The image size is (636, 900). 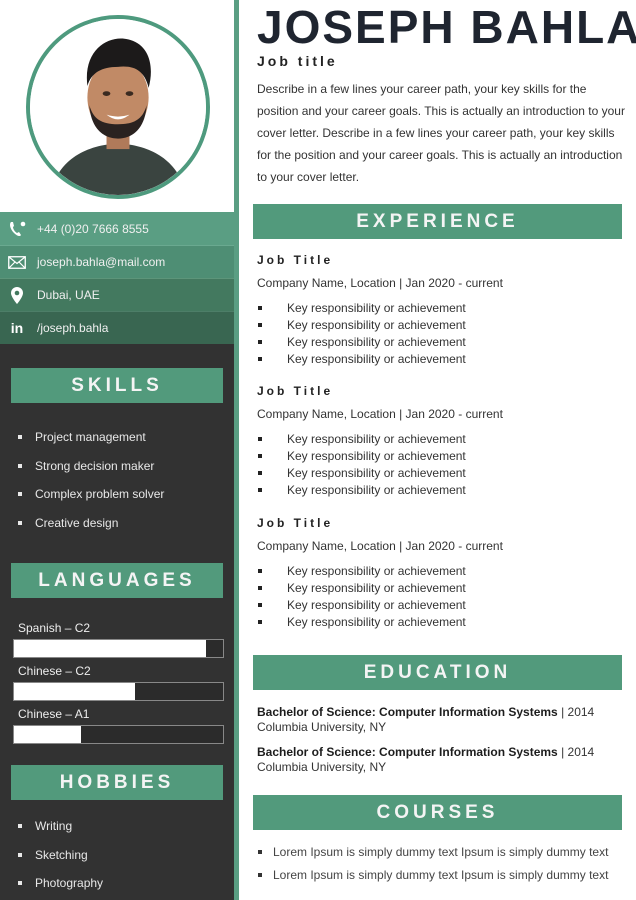 I want to click on contact-linkedin: in /joseph.bahla, so click(x=117, y=327).